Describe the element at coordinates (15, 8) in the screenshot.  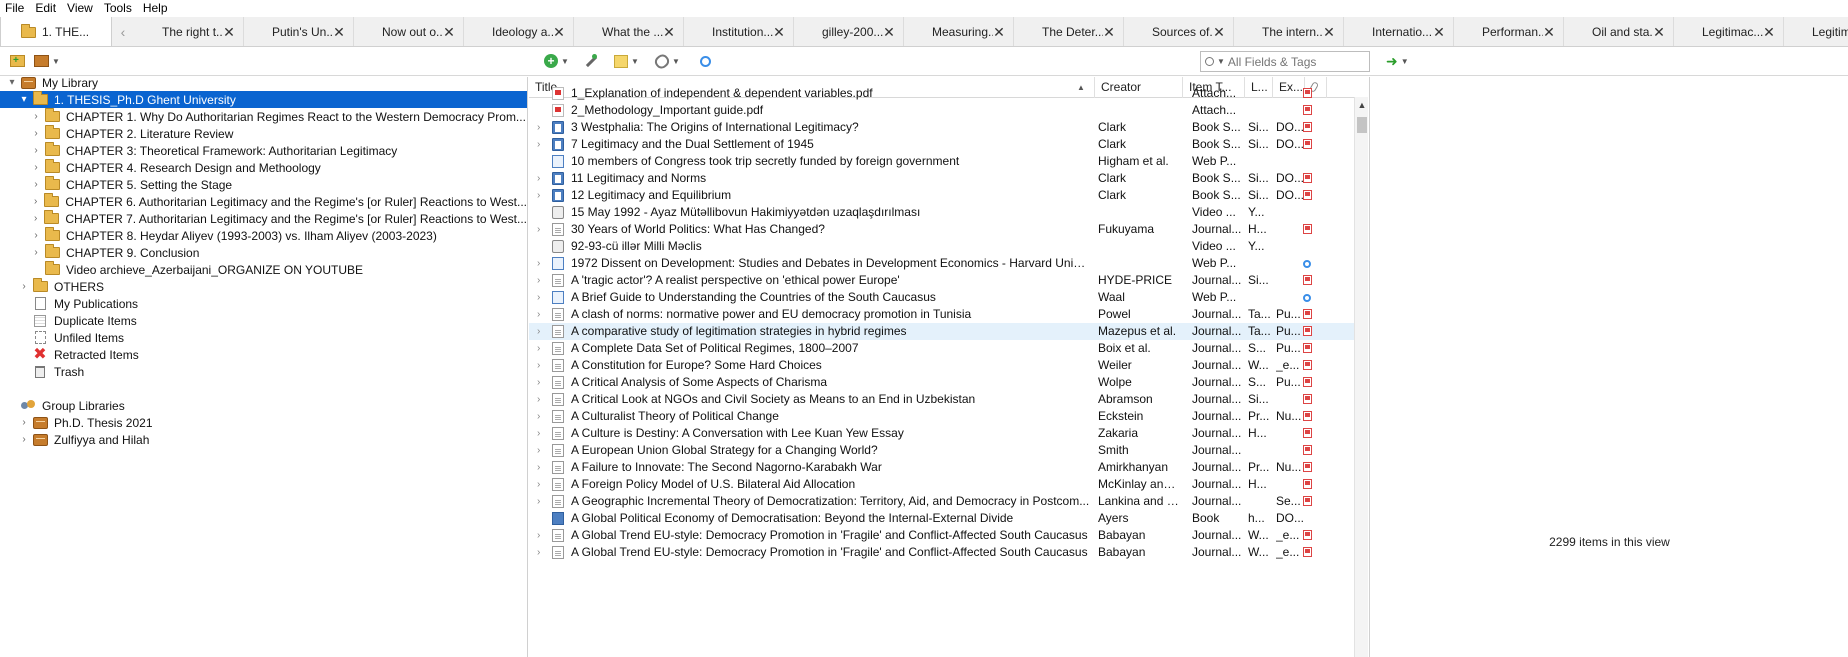
I see `menu-file: File` at that location.